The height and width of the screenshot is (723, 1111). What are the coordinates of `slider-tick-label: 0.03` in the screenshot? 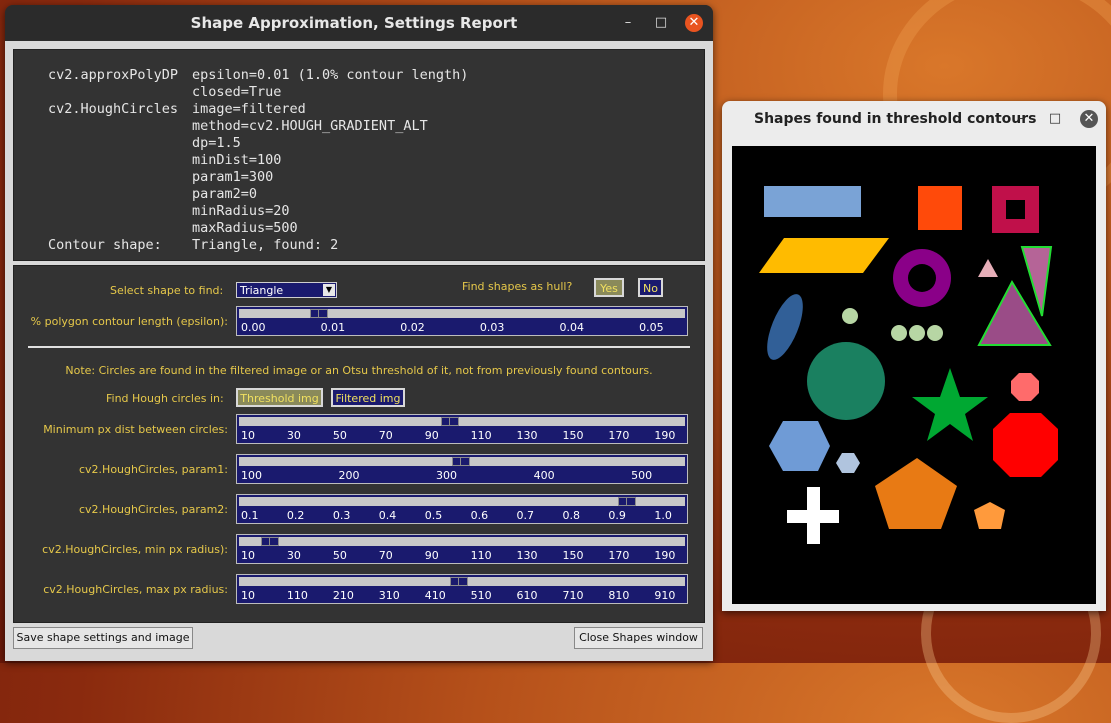 It's located at (492, 327).